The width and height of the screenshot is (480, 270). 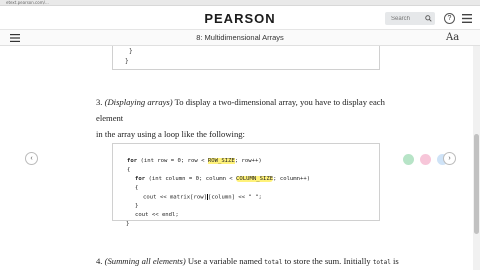 What do you see at coordinates (99, 102) in the screenshot?
I see `step-number: 3.` at bounding box center [99, 102].